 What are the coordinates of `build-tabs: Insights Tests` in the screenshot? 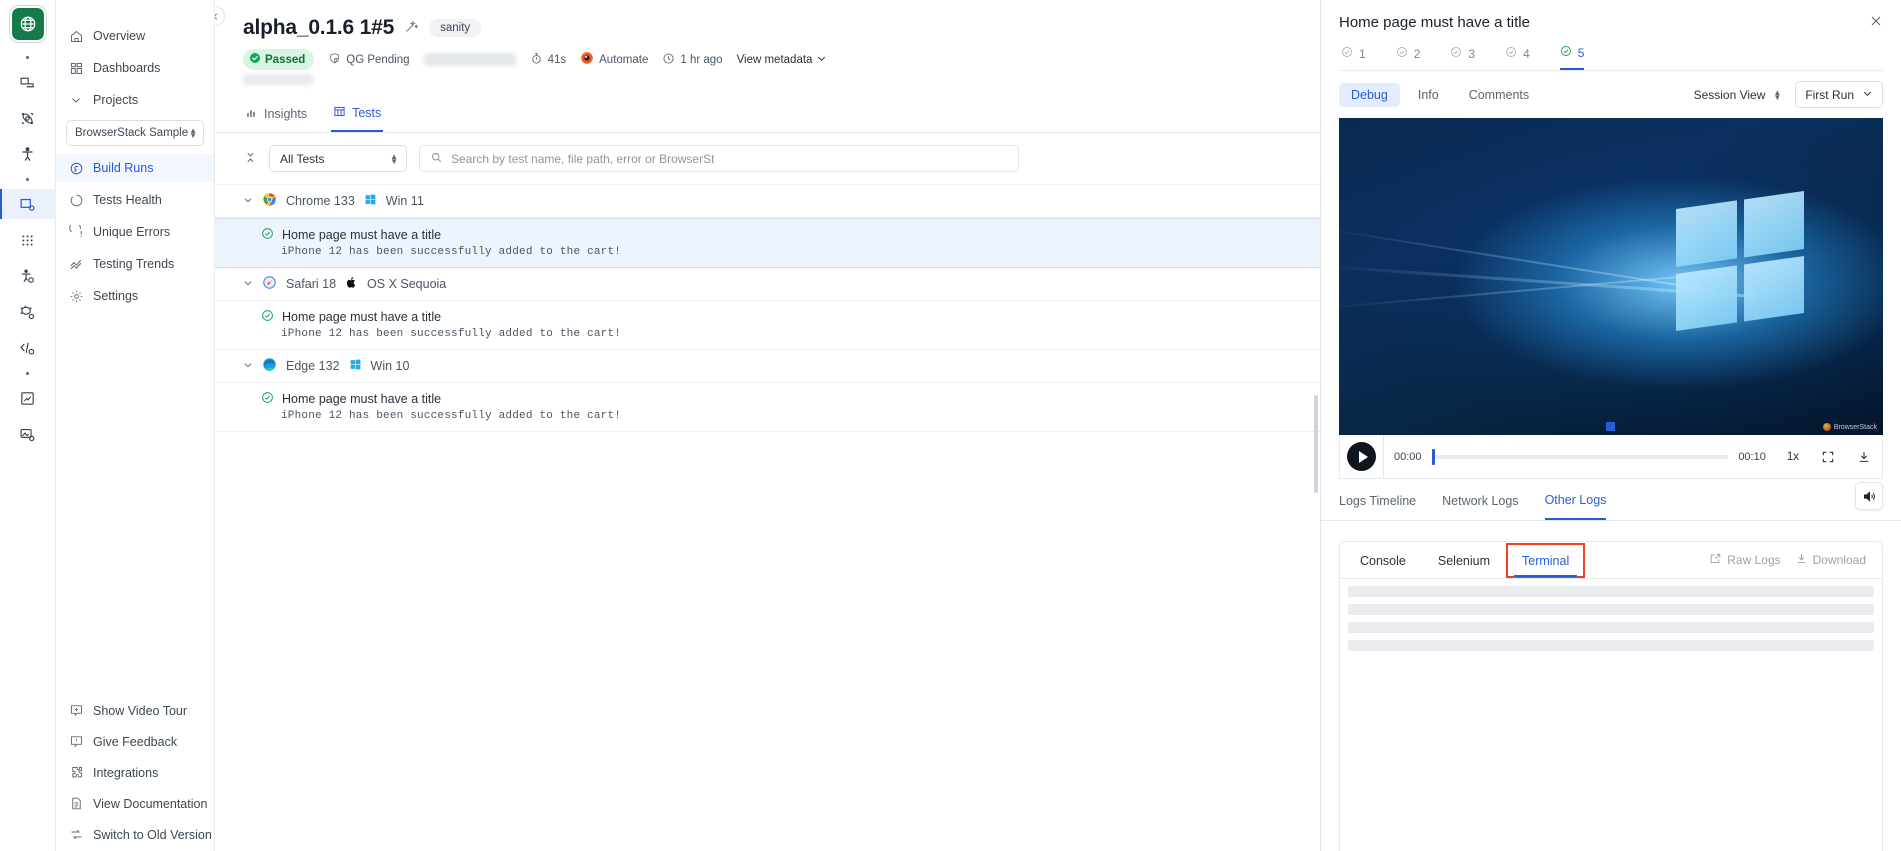 It's located at (767, 116).